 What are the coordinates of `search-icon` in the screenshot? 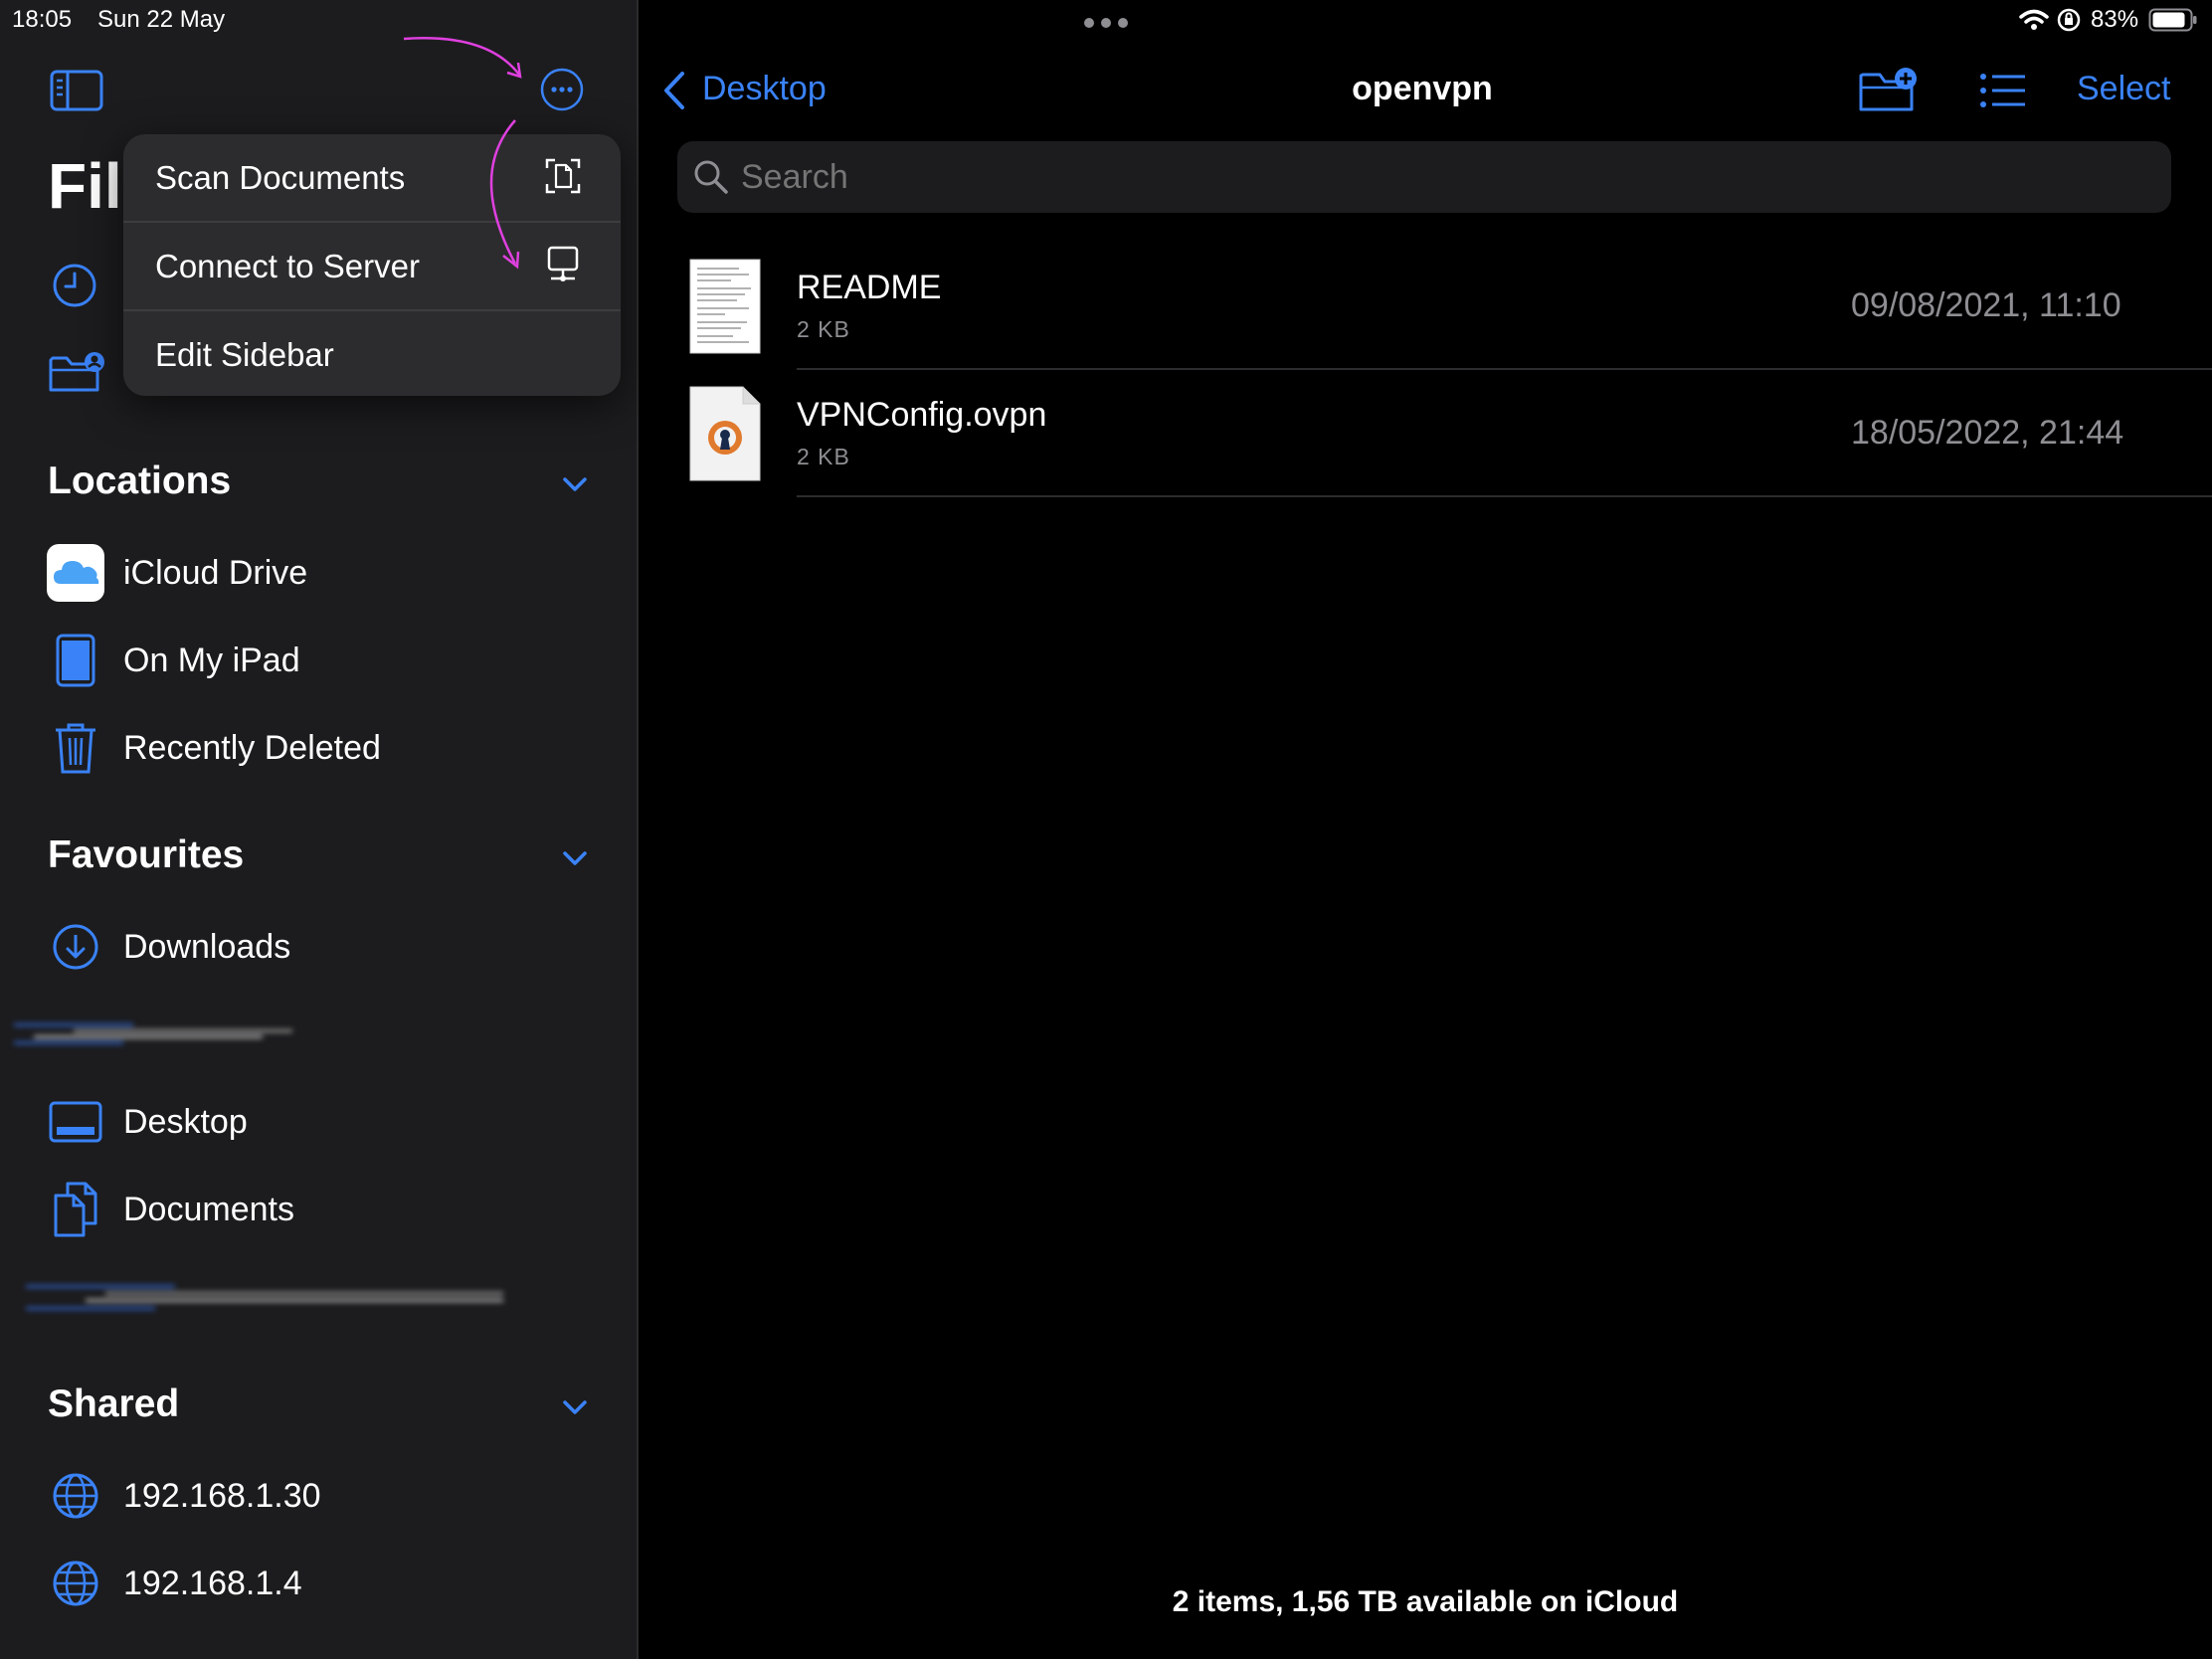 It's located at (711, 177).